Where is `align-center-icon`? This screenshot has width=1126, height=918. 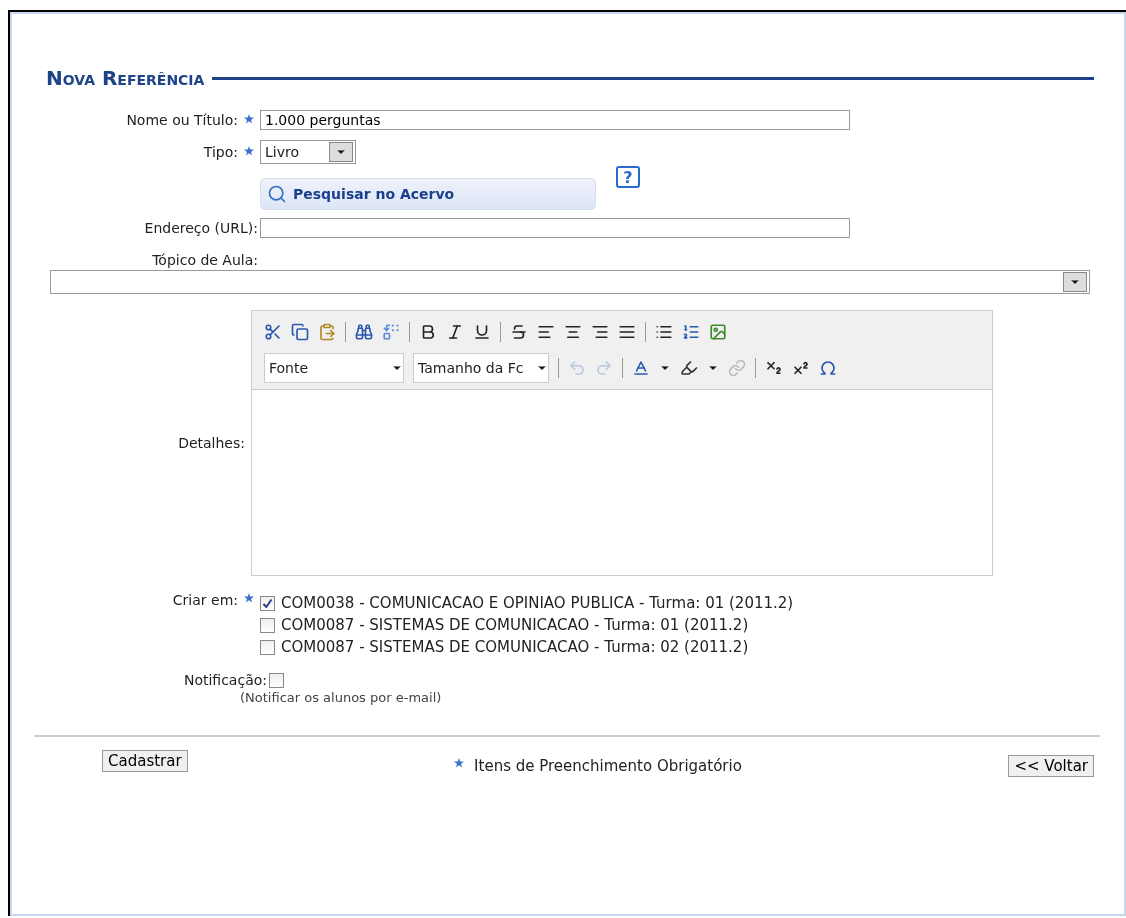
align-center-icon is located at coordinates (573, 332).